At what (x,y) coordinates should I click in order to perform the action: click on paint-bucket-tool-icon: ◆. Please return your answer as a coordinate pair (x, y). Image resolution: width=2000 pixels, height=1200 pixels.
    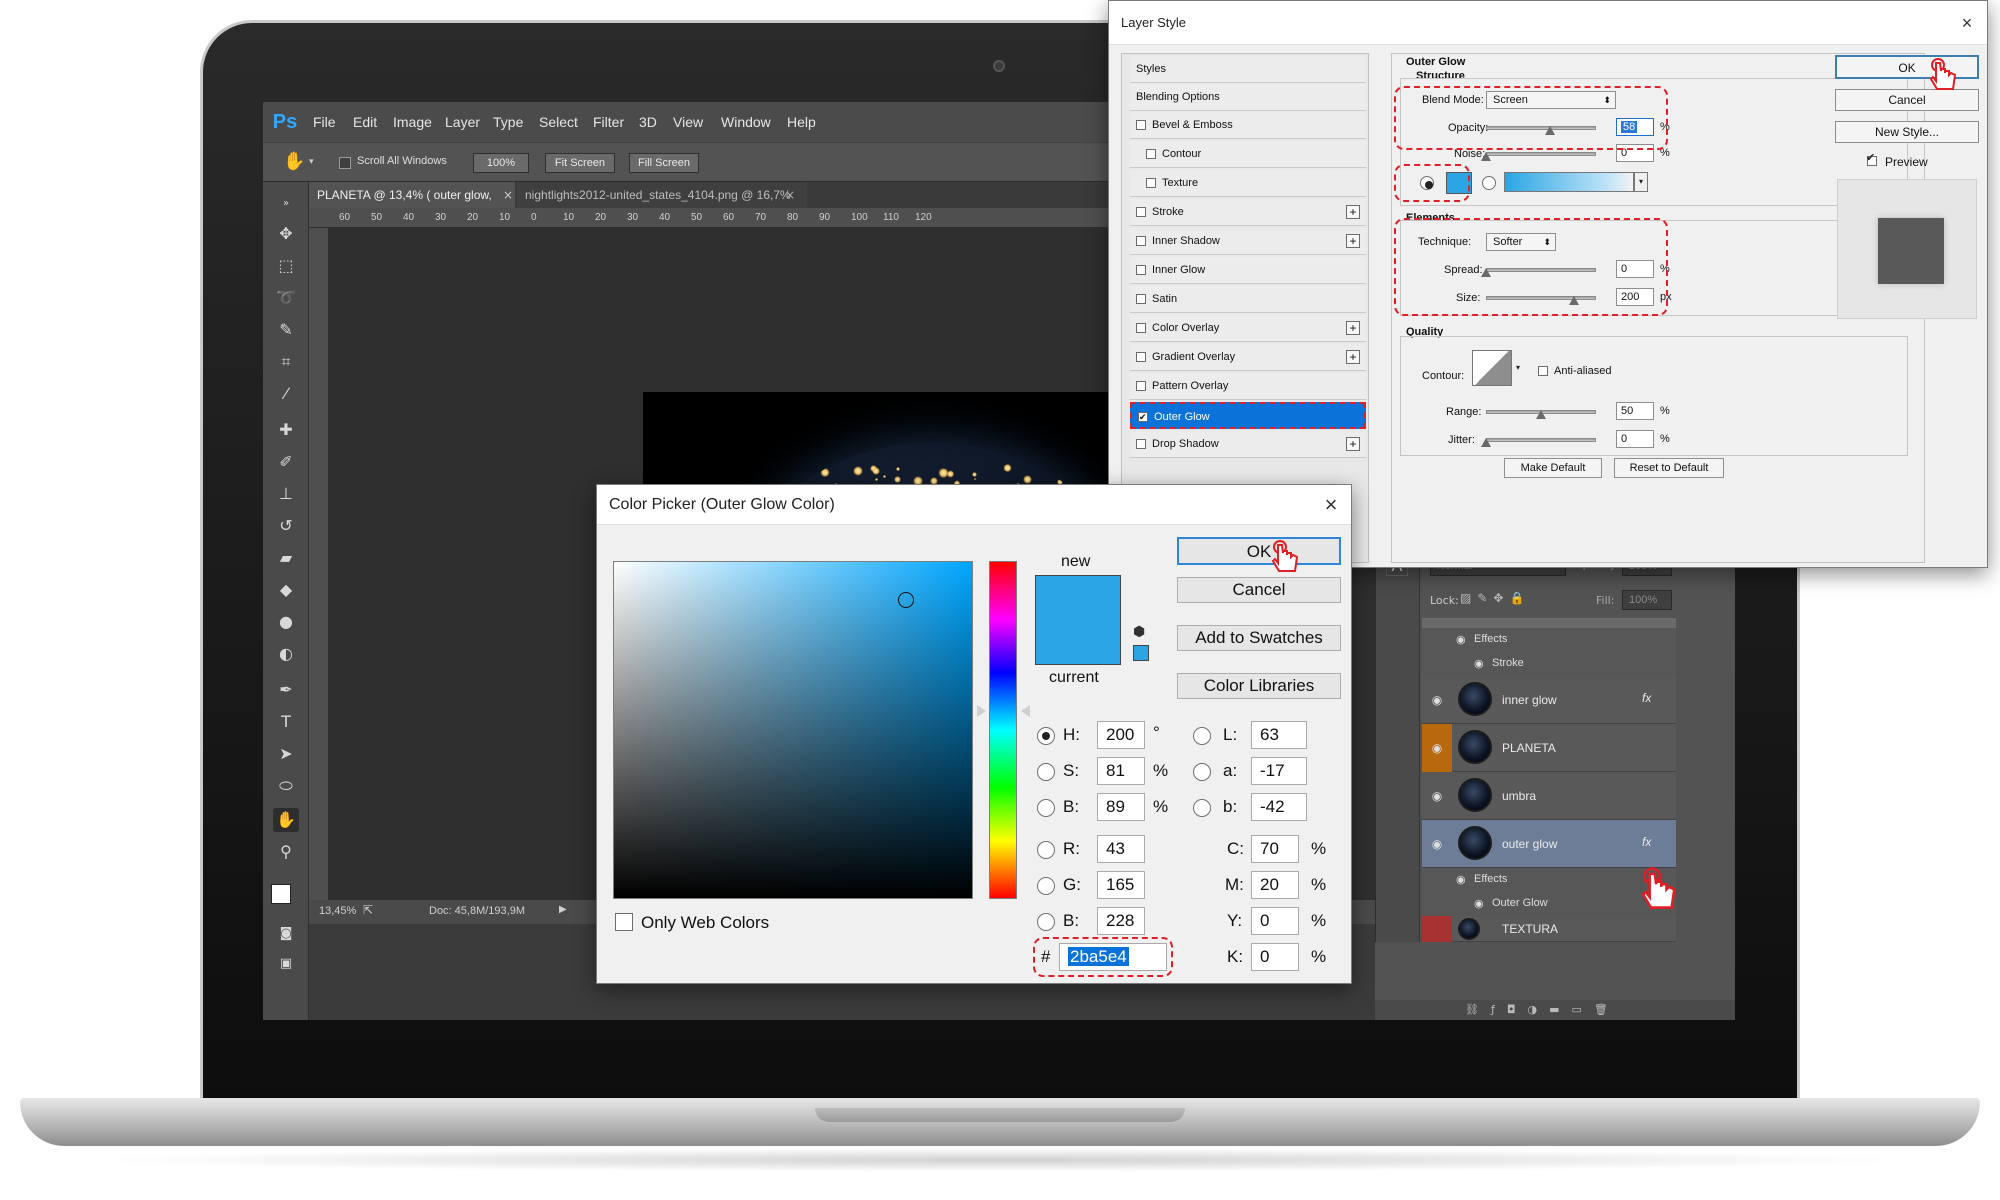
    Looking at the image, I should click on (286, 590).